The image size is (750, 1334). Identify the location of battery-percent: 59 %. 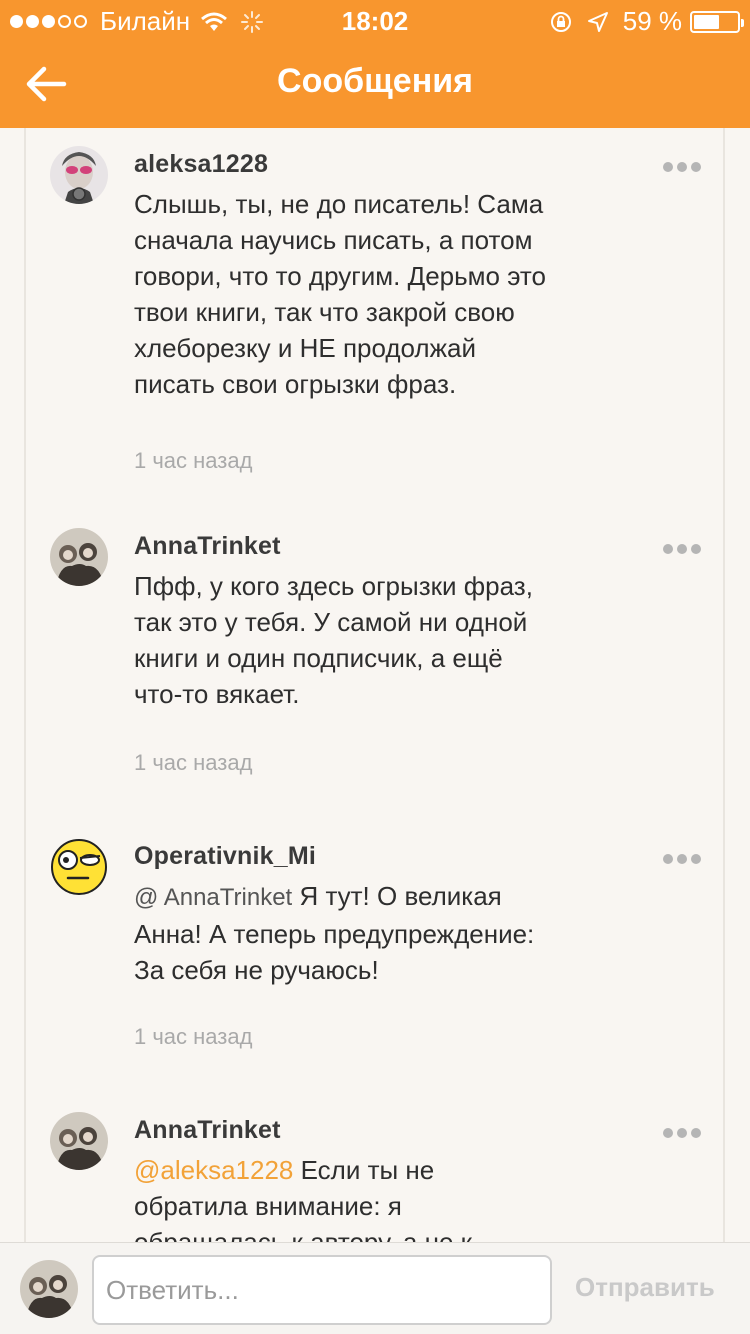
(652, 21).